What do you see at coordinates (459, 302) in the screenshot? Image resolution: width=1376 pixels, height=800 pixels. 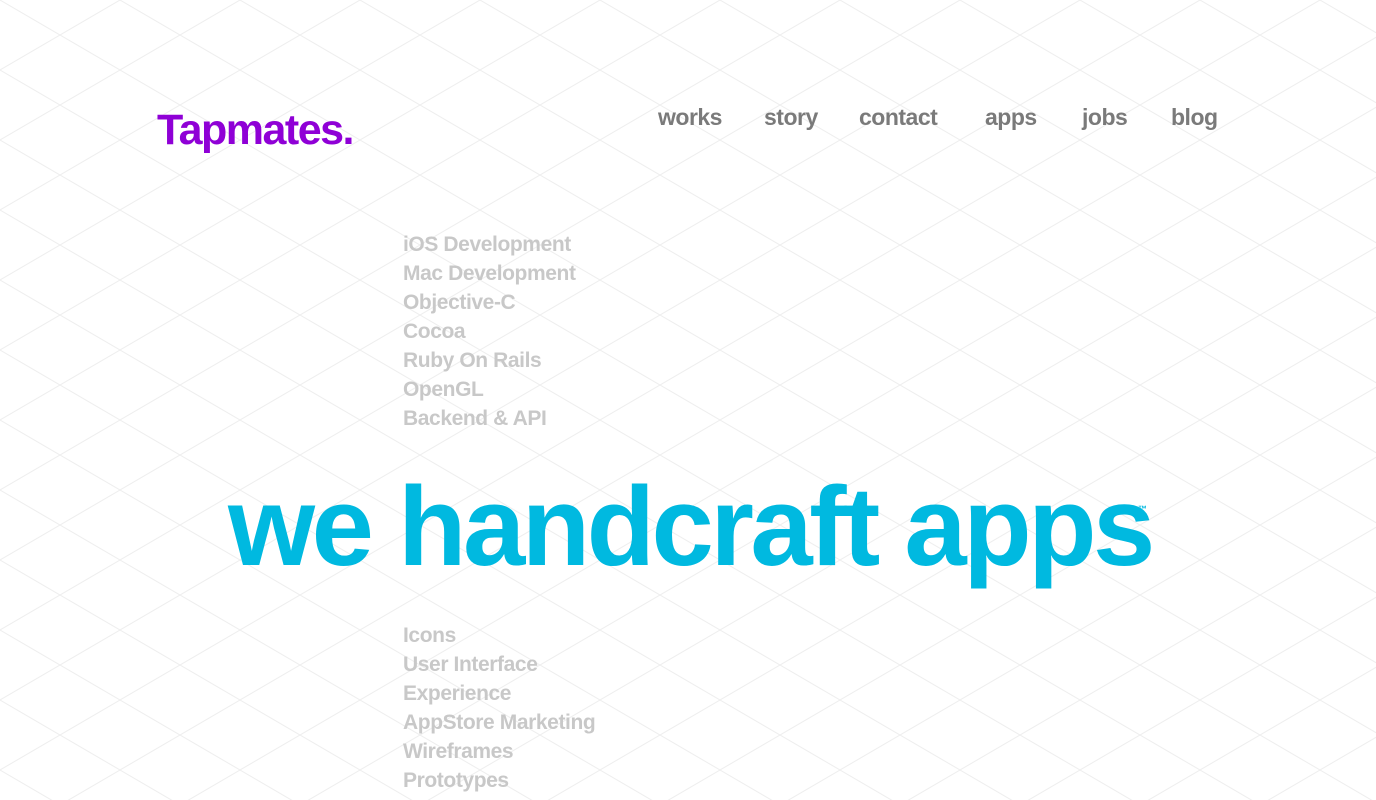 I see `skill-objective-c: Objective-C` at bounding box center [459, 302].